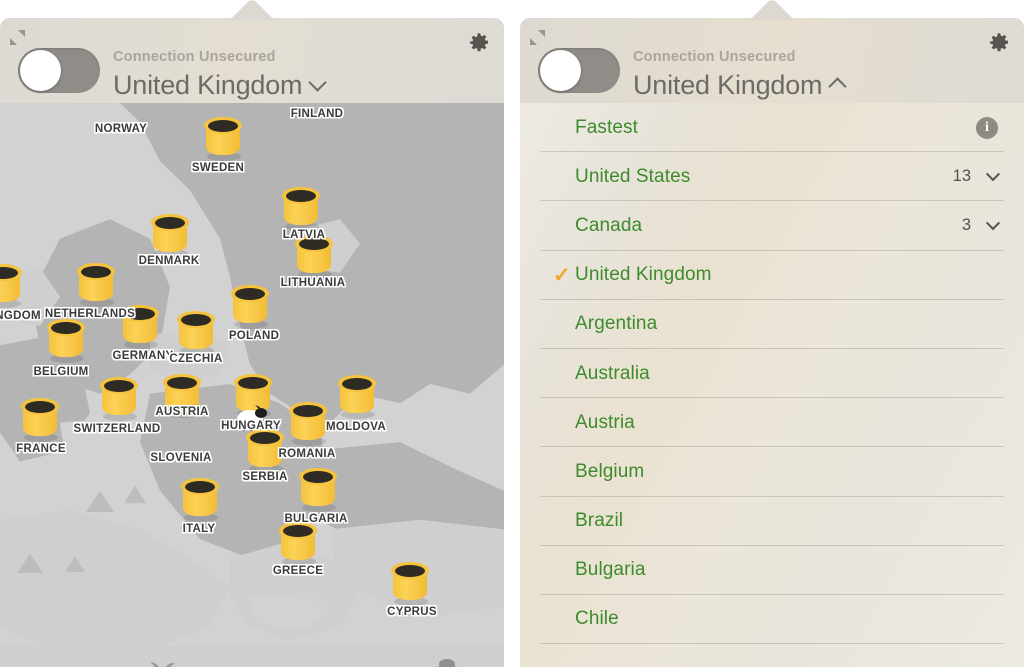 Image resolution: width=1024 pixels, height=667 pixels. Describe the element at coordinates (597, 619) in the screenshot. I see `list-item-label: Chile` at that location.